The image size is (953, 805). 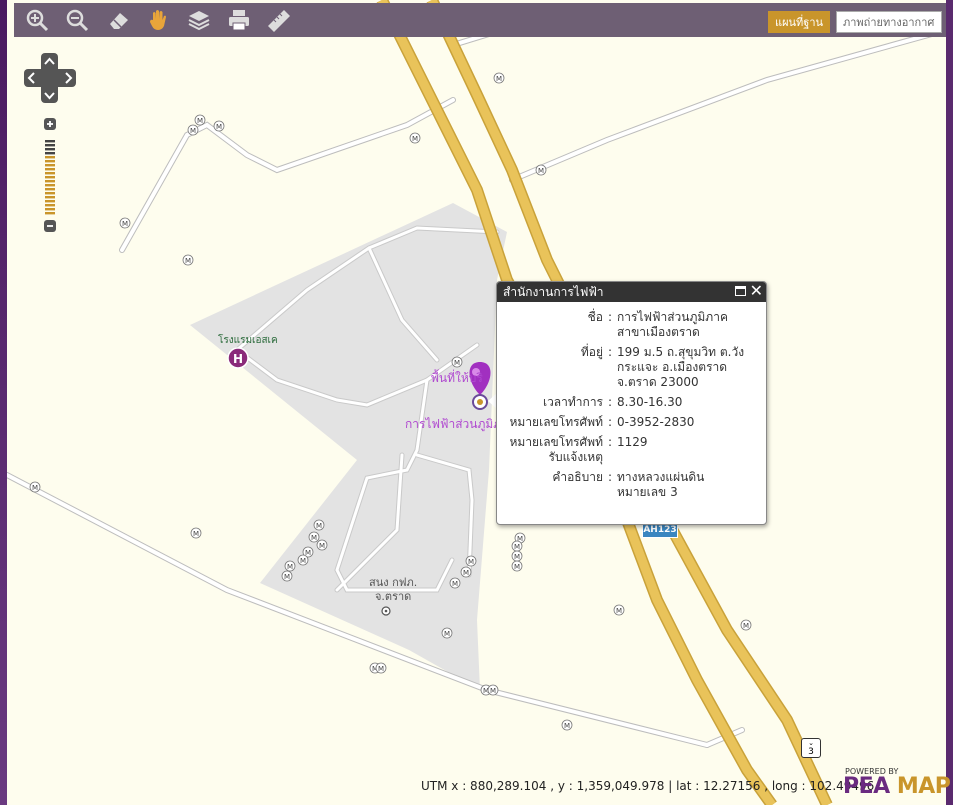 What do you see at coordinates (866, 786) in the screenshot?
I see `logo-text-pea: PEA` at bounding box center [866, 786].